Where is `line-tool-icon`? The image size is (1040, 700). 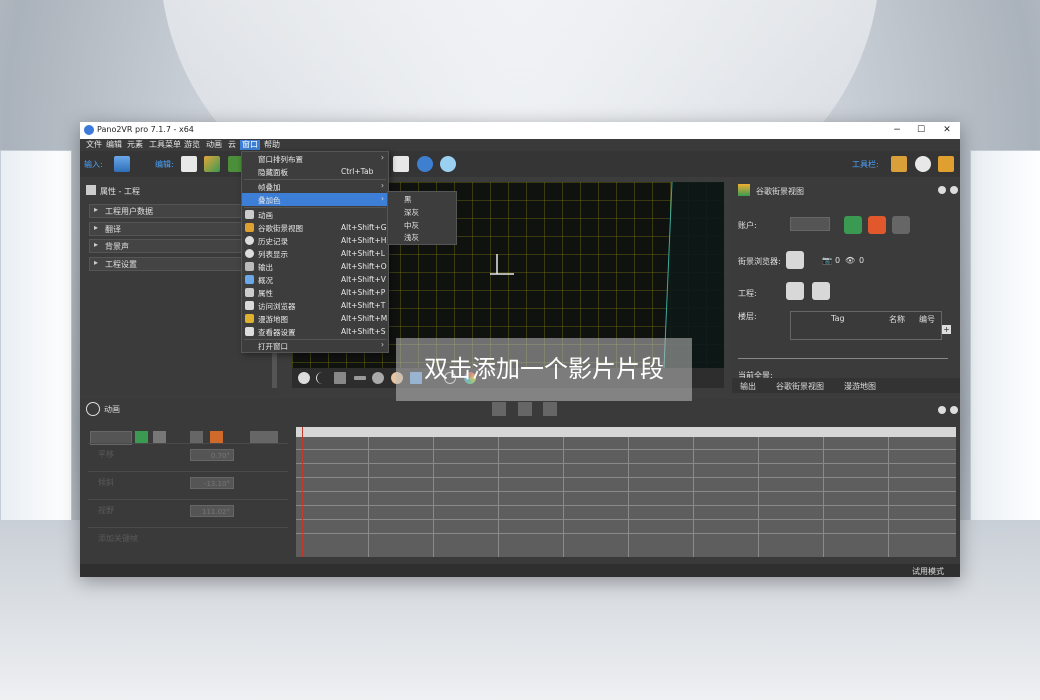 line-tool-icon is located at coordinates (322, 378).